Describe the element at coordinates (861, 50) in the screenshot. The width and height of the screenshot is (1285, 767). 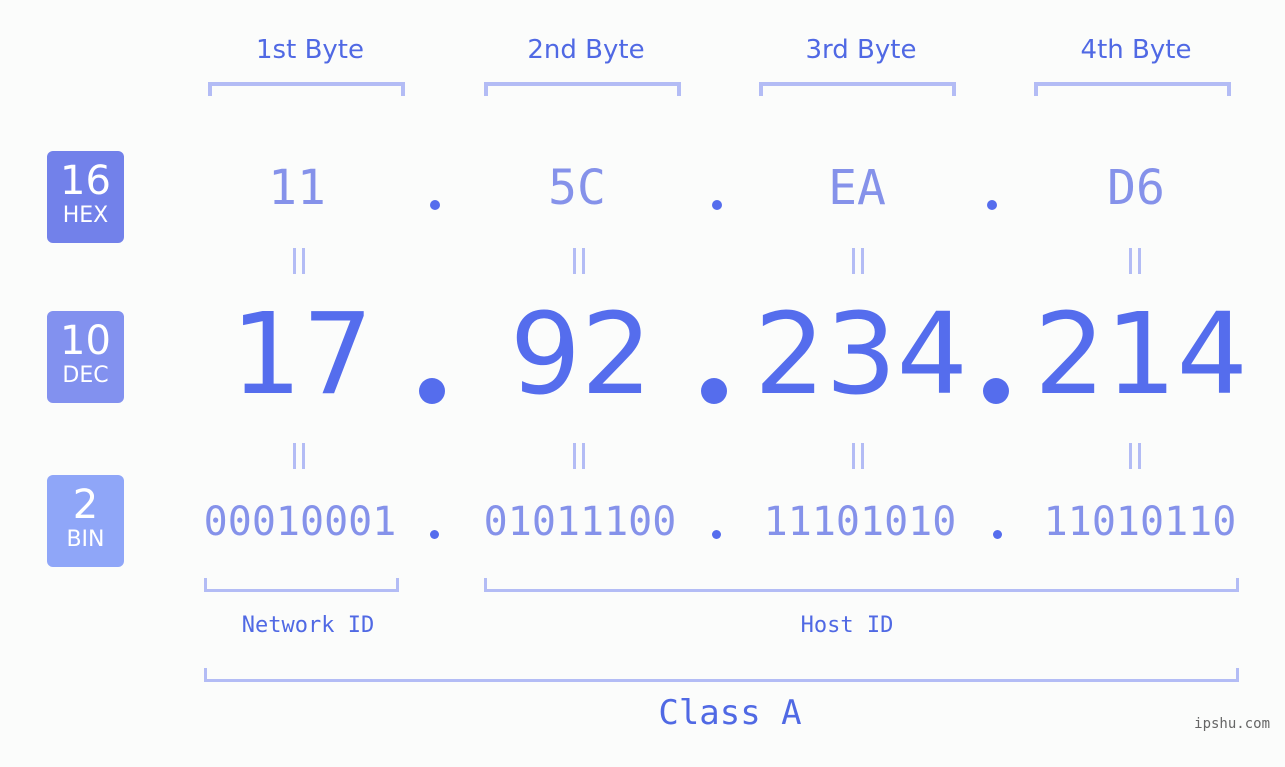
I see `byte-header-3: 3rd Byte` at that location.